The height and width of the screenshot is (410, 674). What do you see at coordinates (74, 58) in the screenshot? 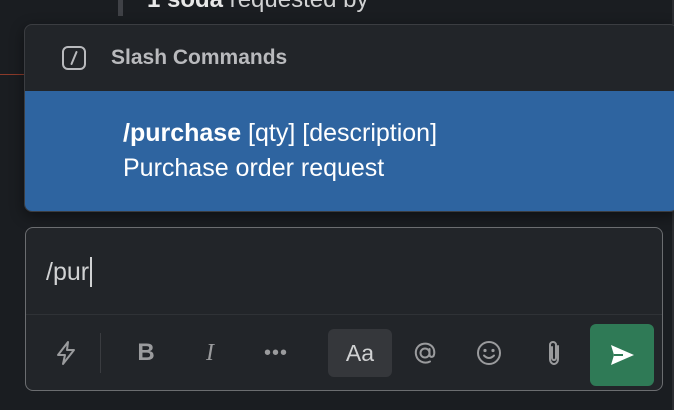
I see `slash-command-icon` at bounding box center [74, 58].